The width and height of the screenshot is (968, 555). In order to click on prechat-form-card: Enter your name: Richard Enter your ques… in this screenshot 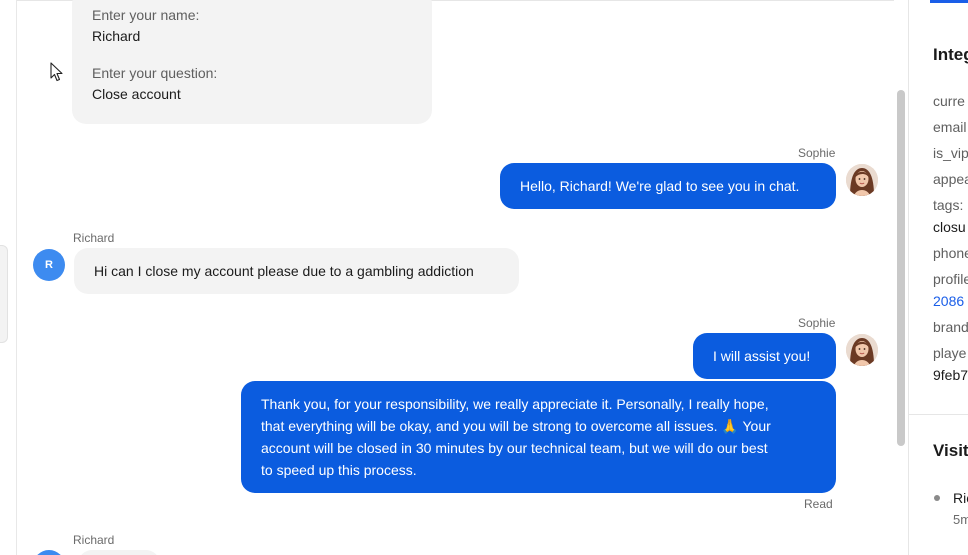, I will do `click(252, 62)`.